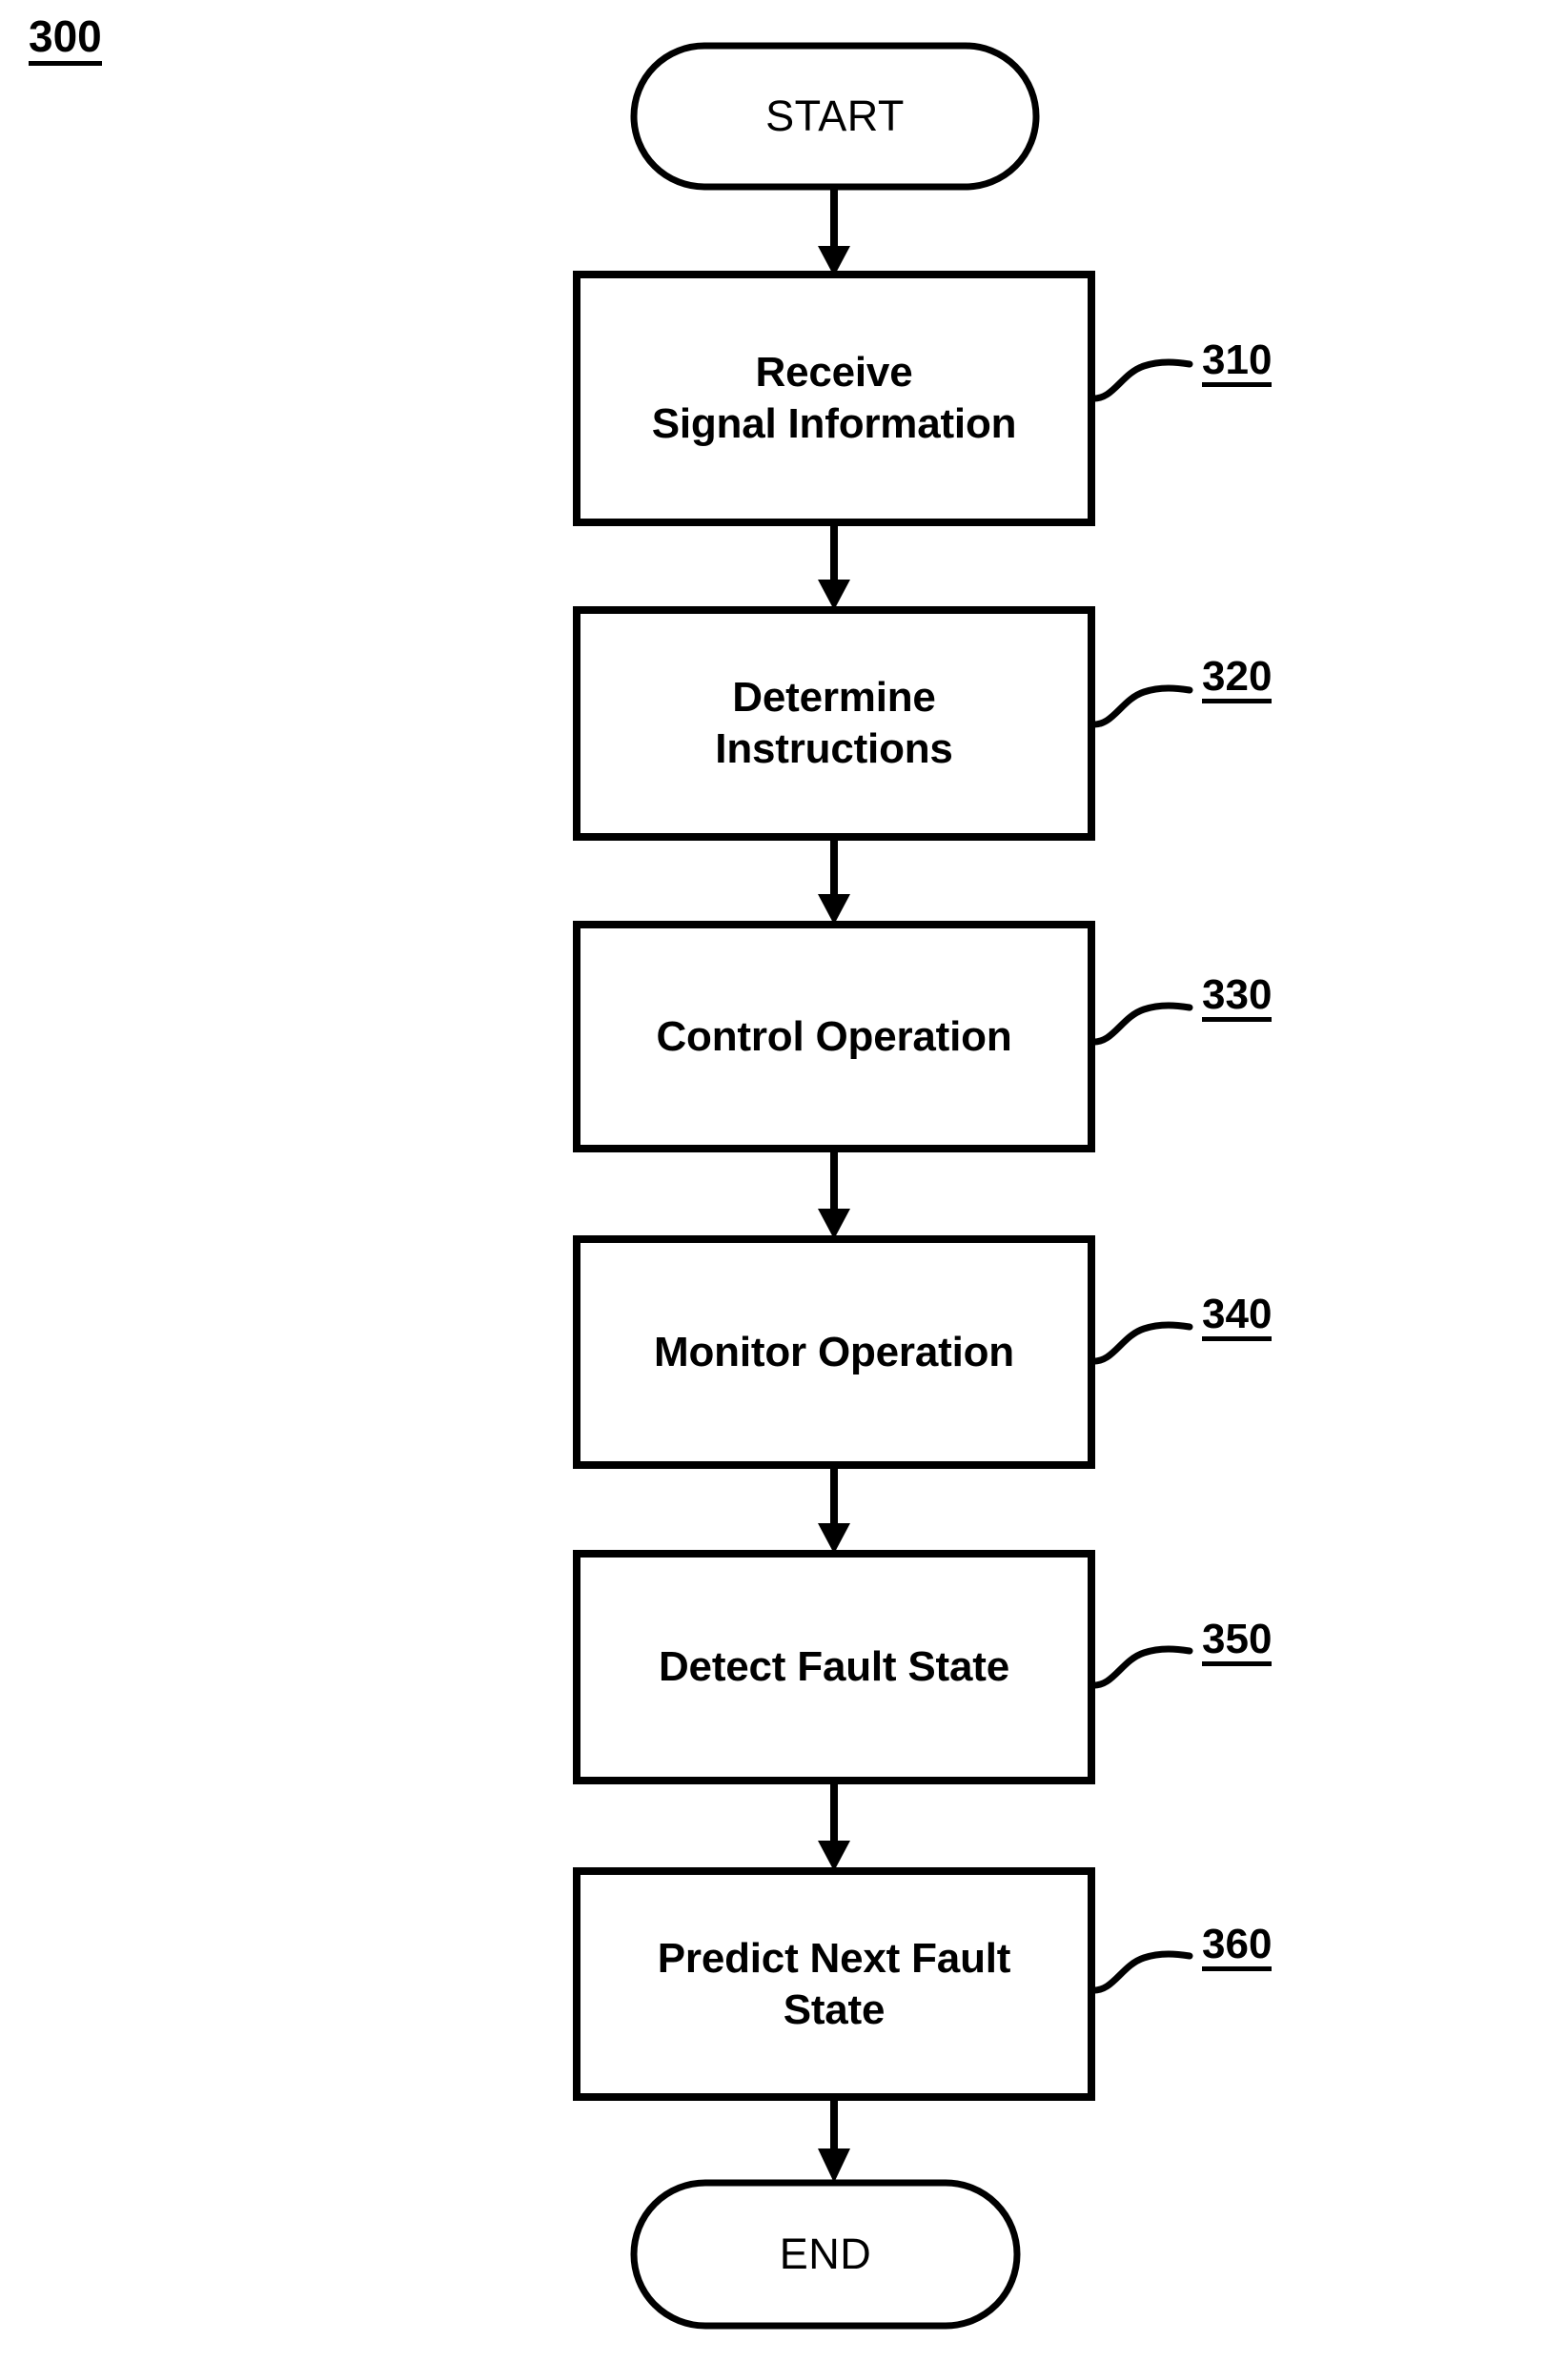 Image resolution: width=1568 pixels, height=2362 pixels. What do you see at coordinates (835, 116) in the screenshot?
I see `start-terminal-shape` at bounding box center [835, 116].